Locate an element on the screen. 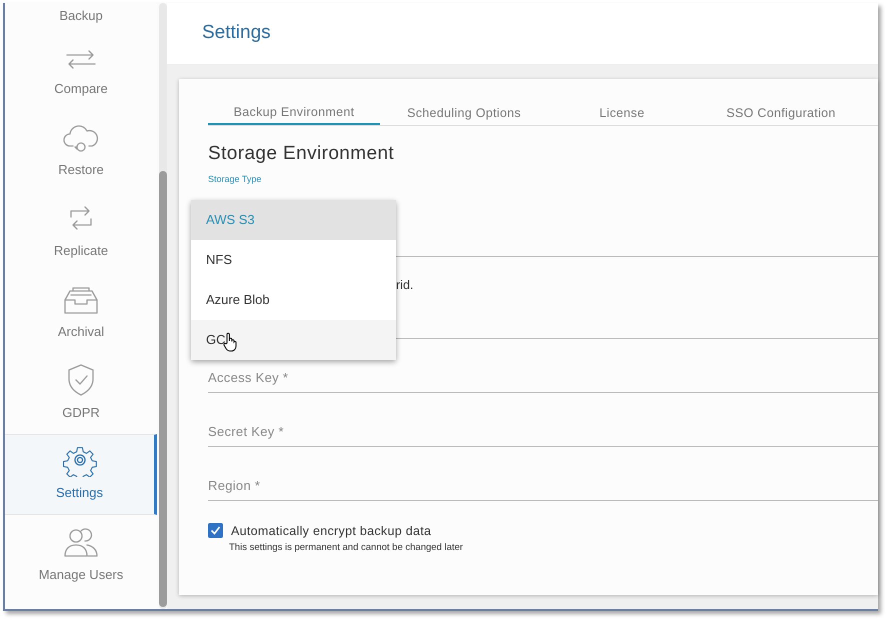 Image resolution: width=890 pixels, height=625 pixels. dropdown-option: Azure Blob is located at coordinates (293, 300).